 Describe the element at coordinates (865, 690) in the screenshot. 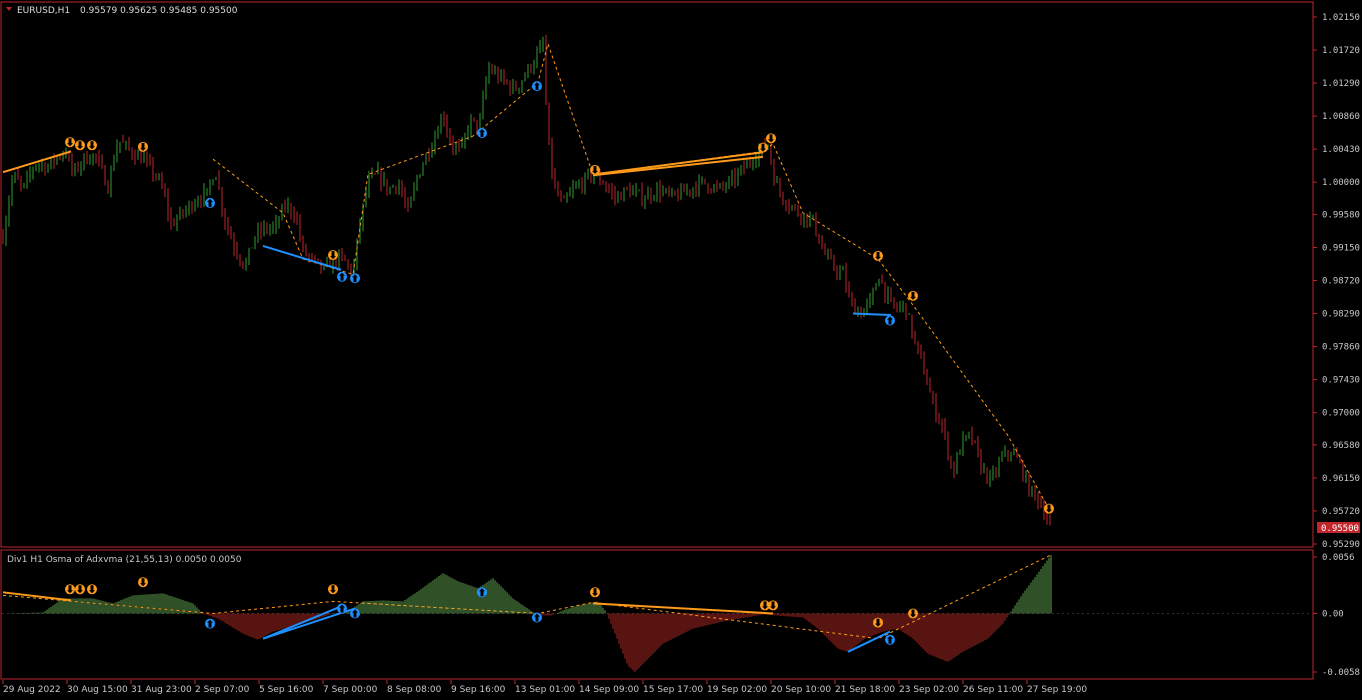

I see `time-tick-label: 21 Sep 18:00` at that location.